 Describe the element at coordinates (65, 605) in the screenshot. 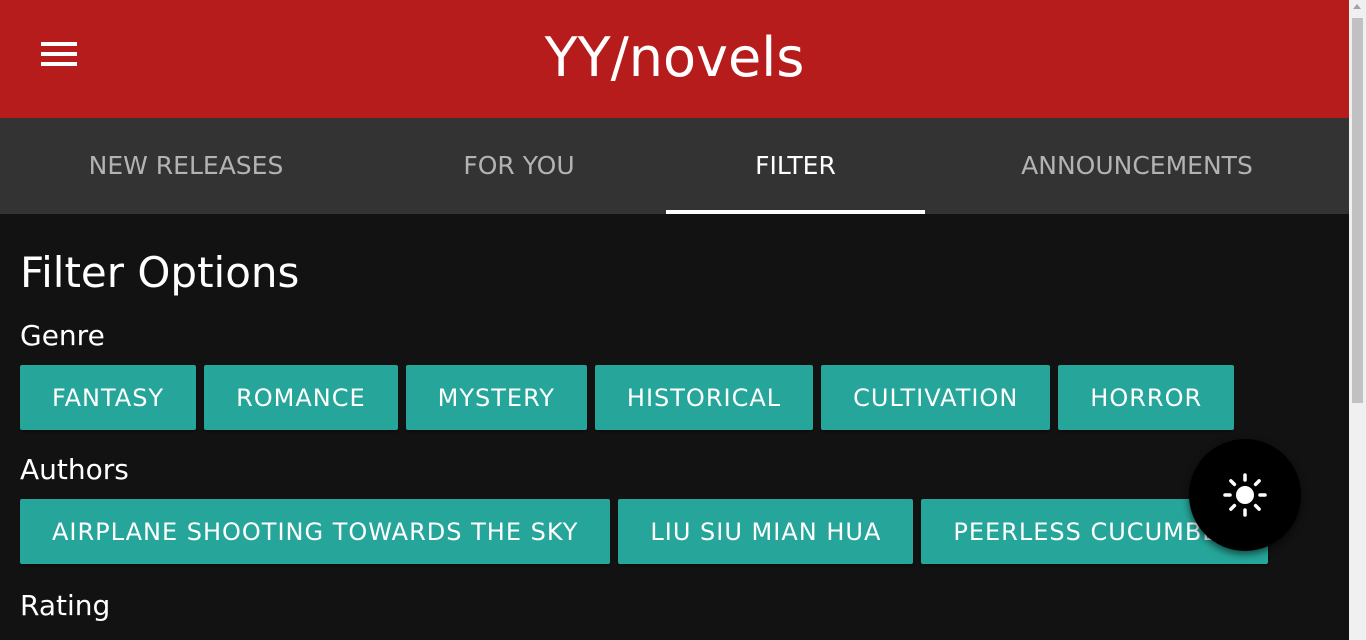

I see `rating-section-label: Rating` at that location.